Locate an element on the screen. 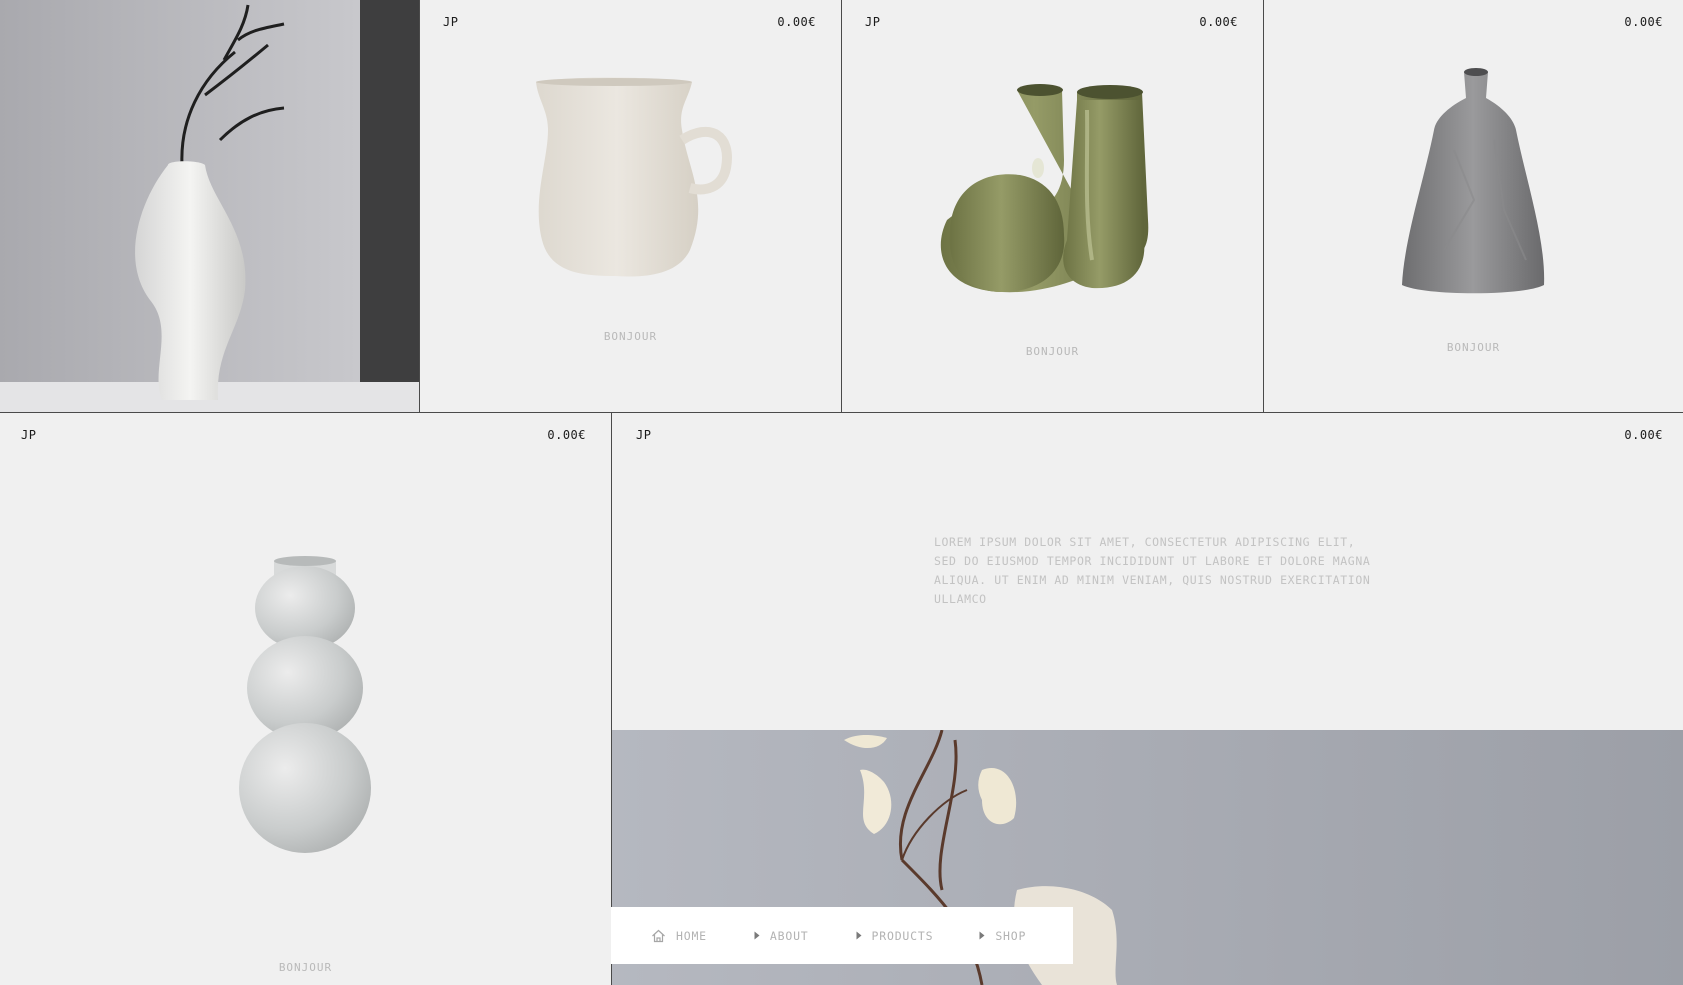 The image size is (1683, 985). twisted-vase-illustration is located at coordinates (209, 206).